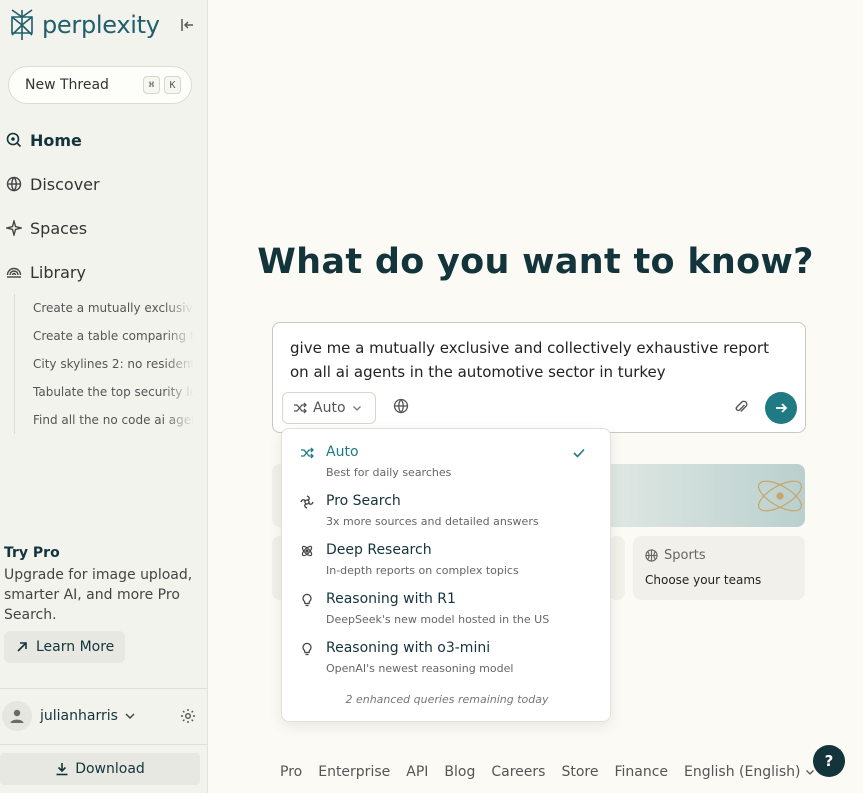 This screenshot has width=863, height=793. Describe the element at coordinates (65, 184) in the screenshot. I see `sidebar-item-label: Discover` at that location.